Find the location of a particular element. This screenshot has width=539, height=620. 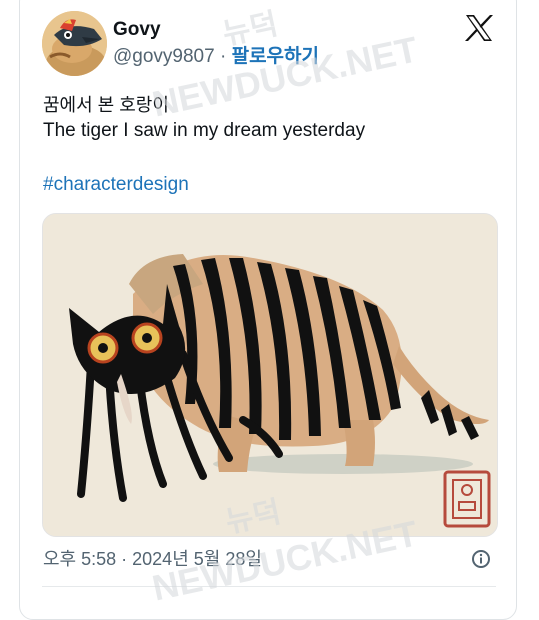

tweet-text-english: The tiger I saw in my dream yesterday is located at coordinates (204, 130).